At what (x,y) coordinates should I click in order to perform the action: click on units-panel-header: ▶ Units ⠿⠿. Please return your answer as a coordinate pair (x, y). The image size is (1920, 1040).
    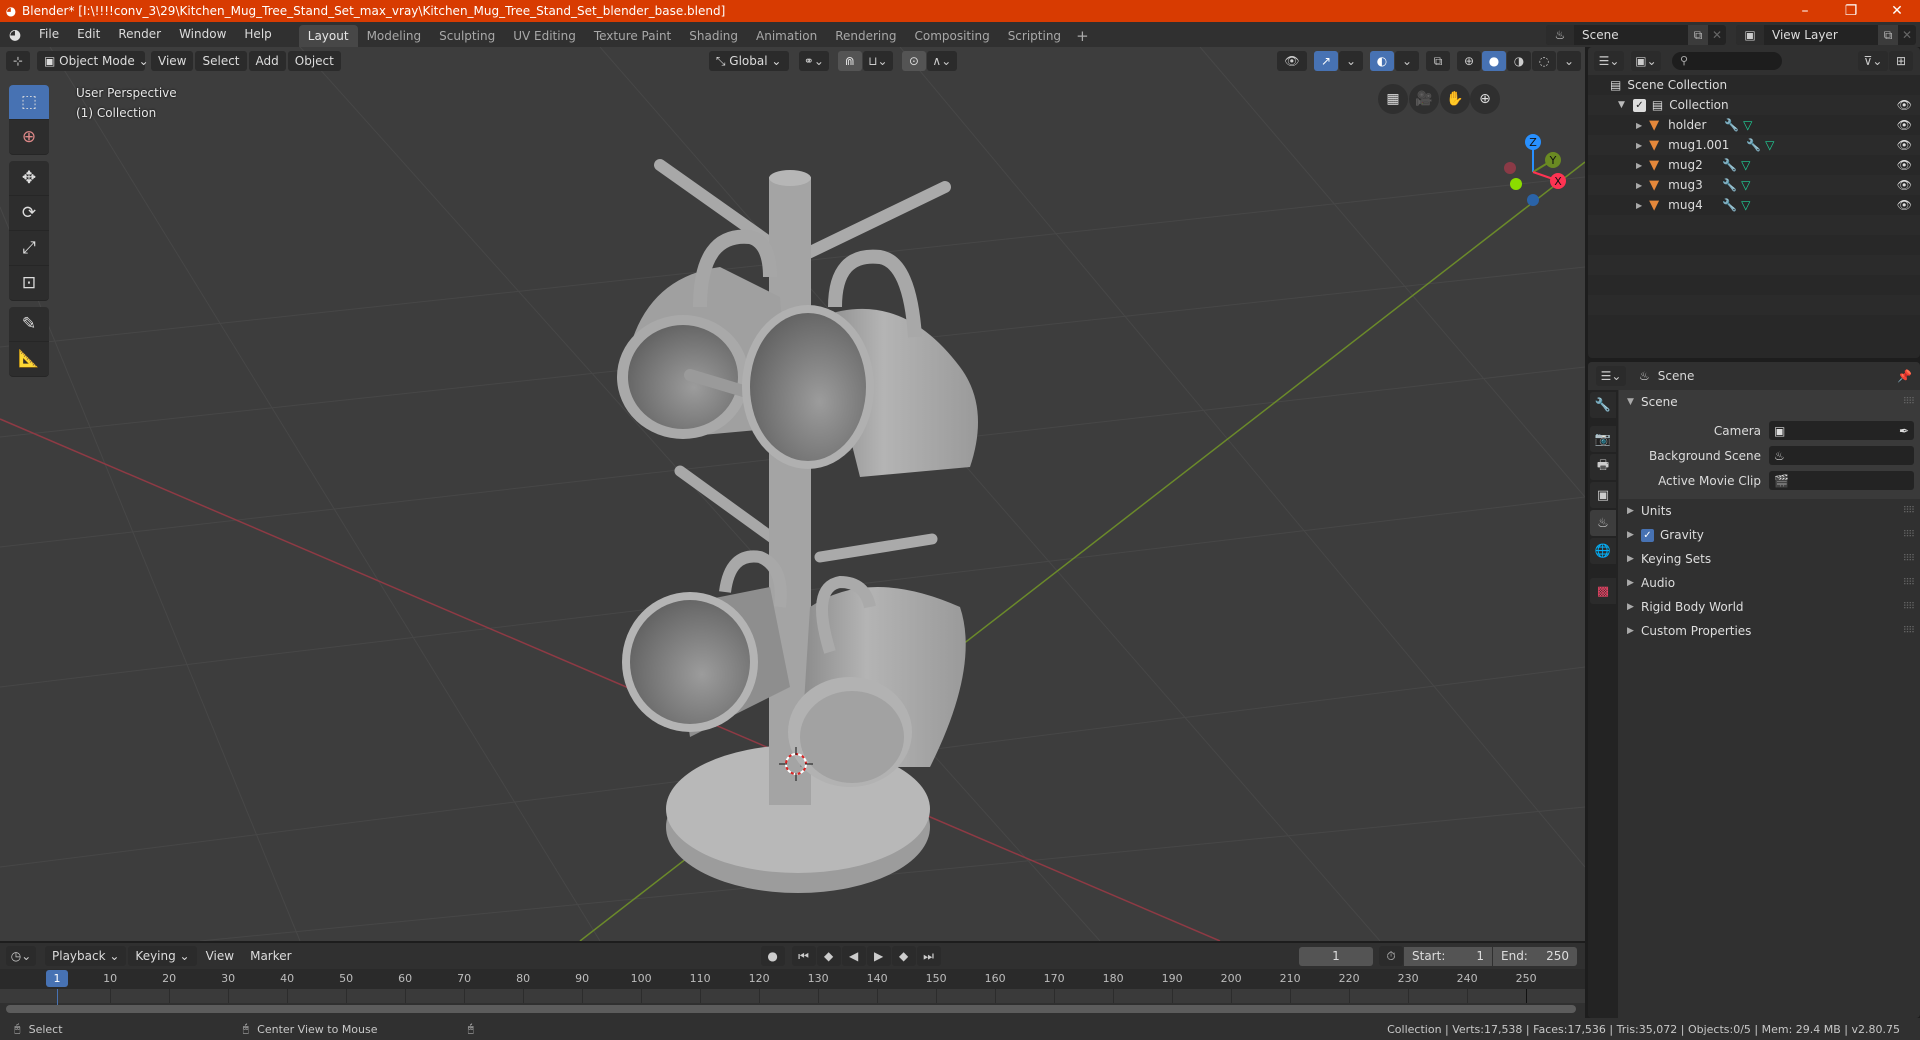
    Looking at the image, I should click on (1769, 511).